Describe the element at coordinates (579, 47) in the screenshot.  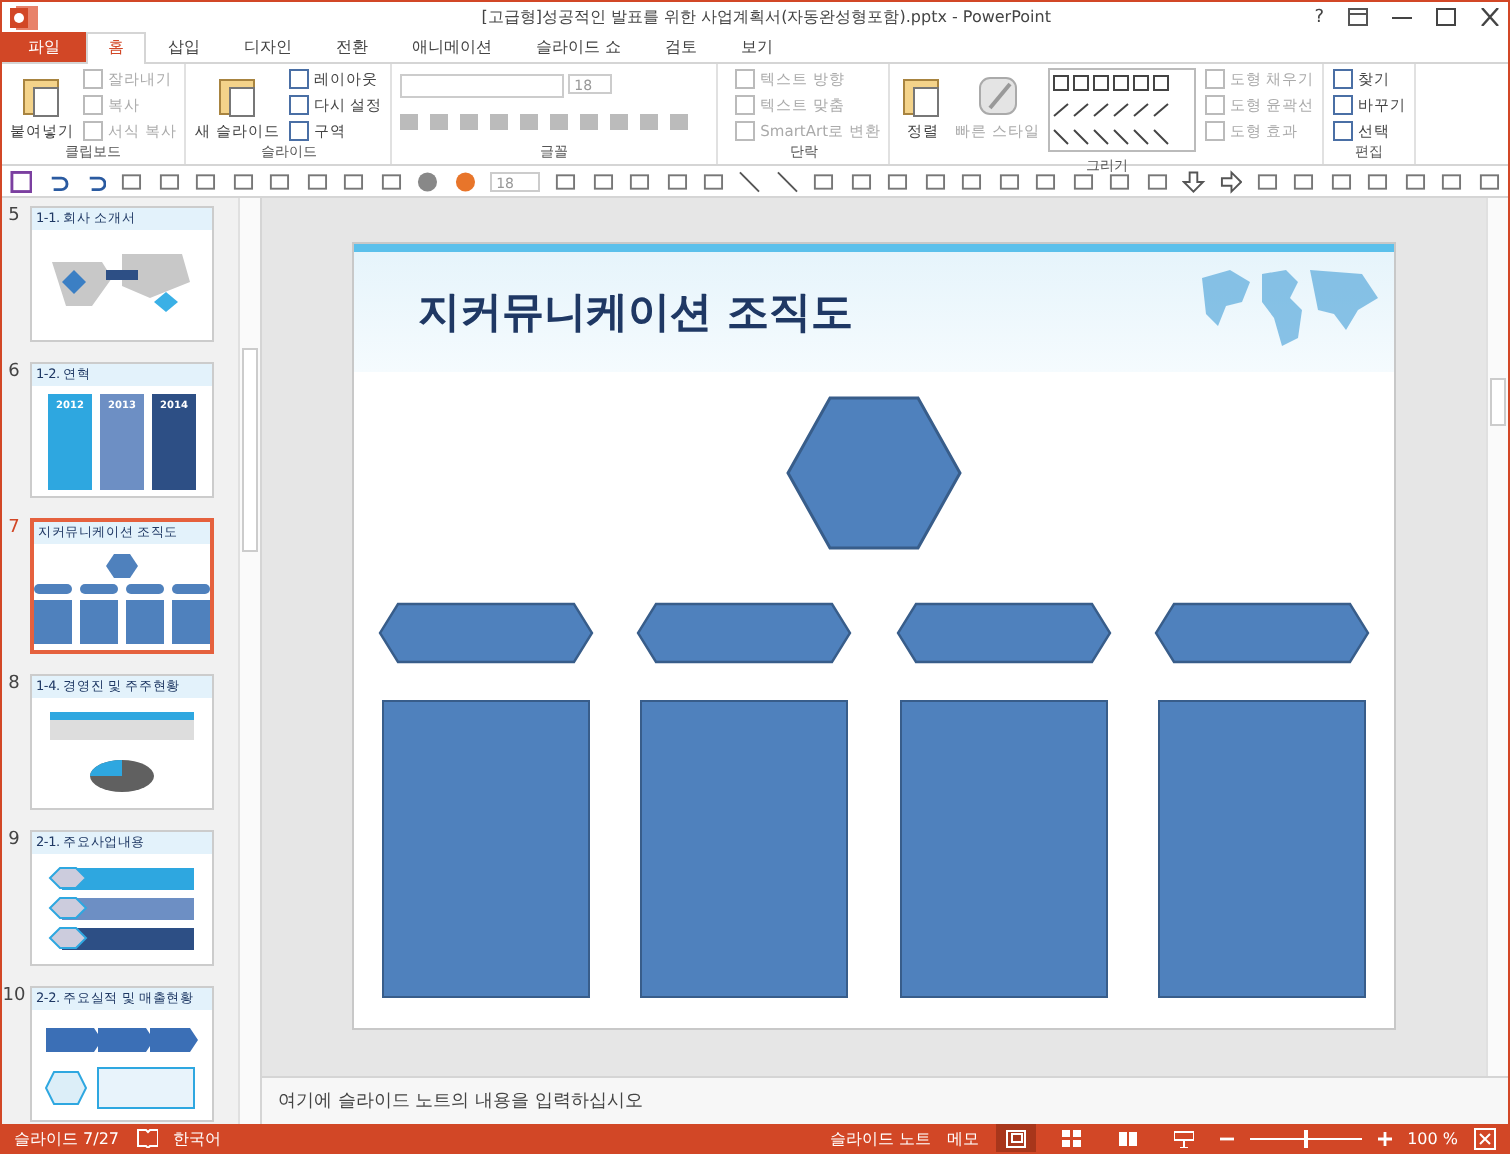
I see `ribbon-tab: 슬라이드 쇼` at that location.